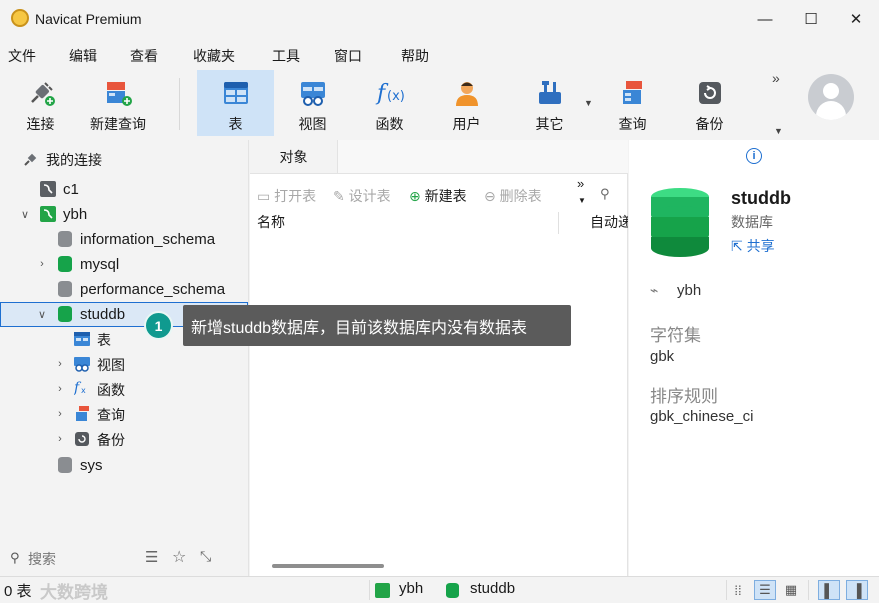  I want to click on connections-header-label: 我的连接, so click(74, 159).